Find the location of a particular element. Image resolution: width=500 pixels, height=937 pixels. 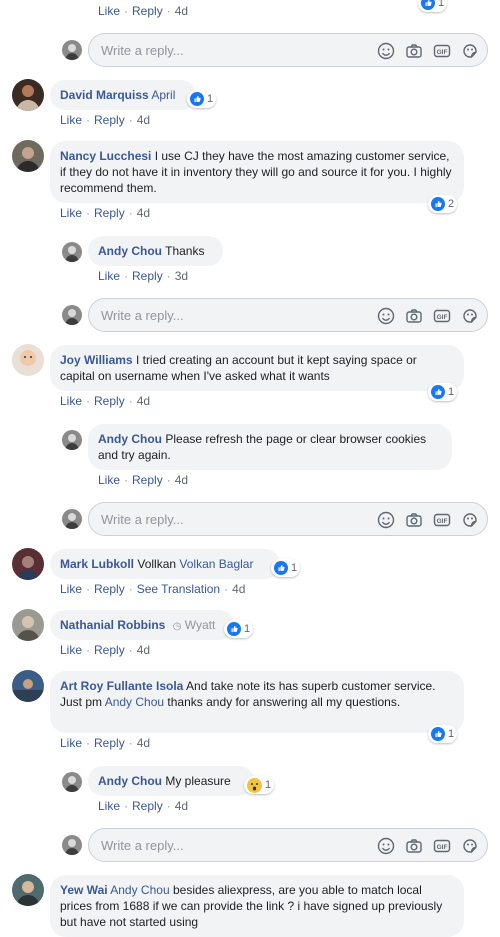

commenter-name: Nathanial Robbins is located at coordinates (112, 625).